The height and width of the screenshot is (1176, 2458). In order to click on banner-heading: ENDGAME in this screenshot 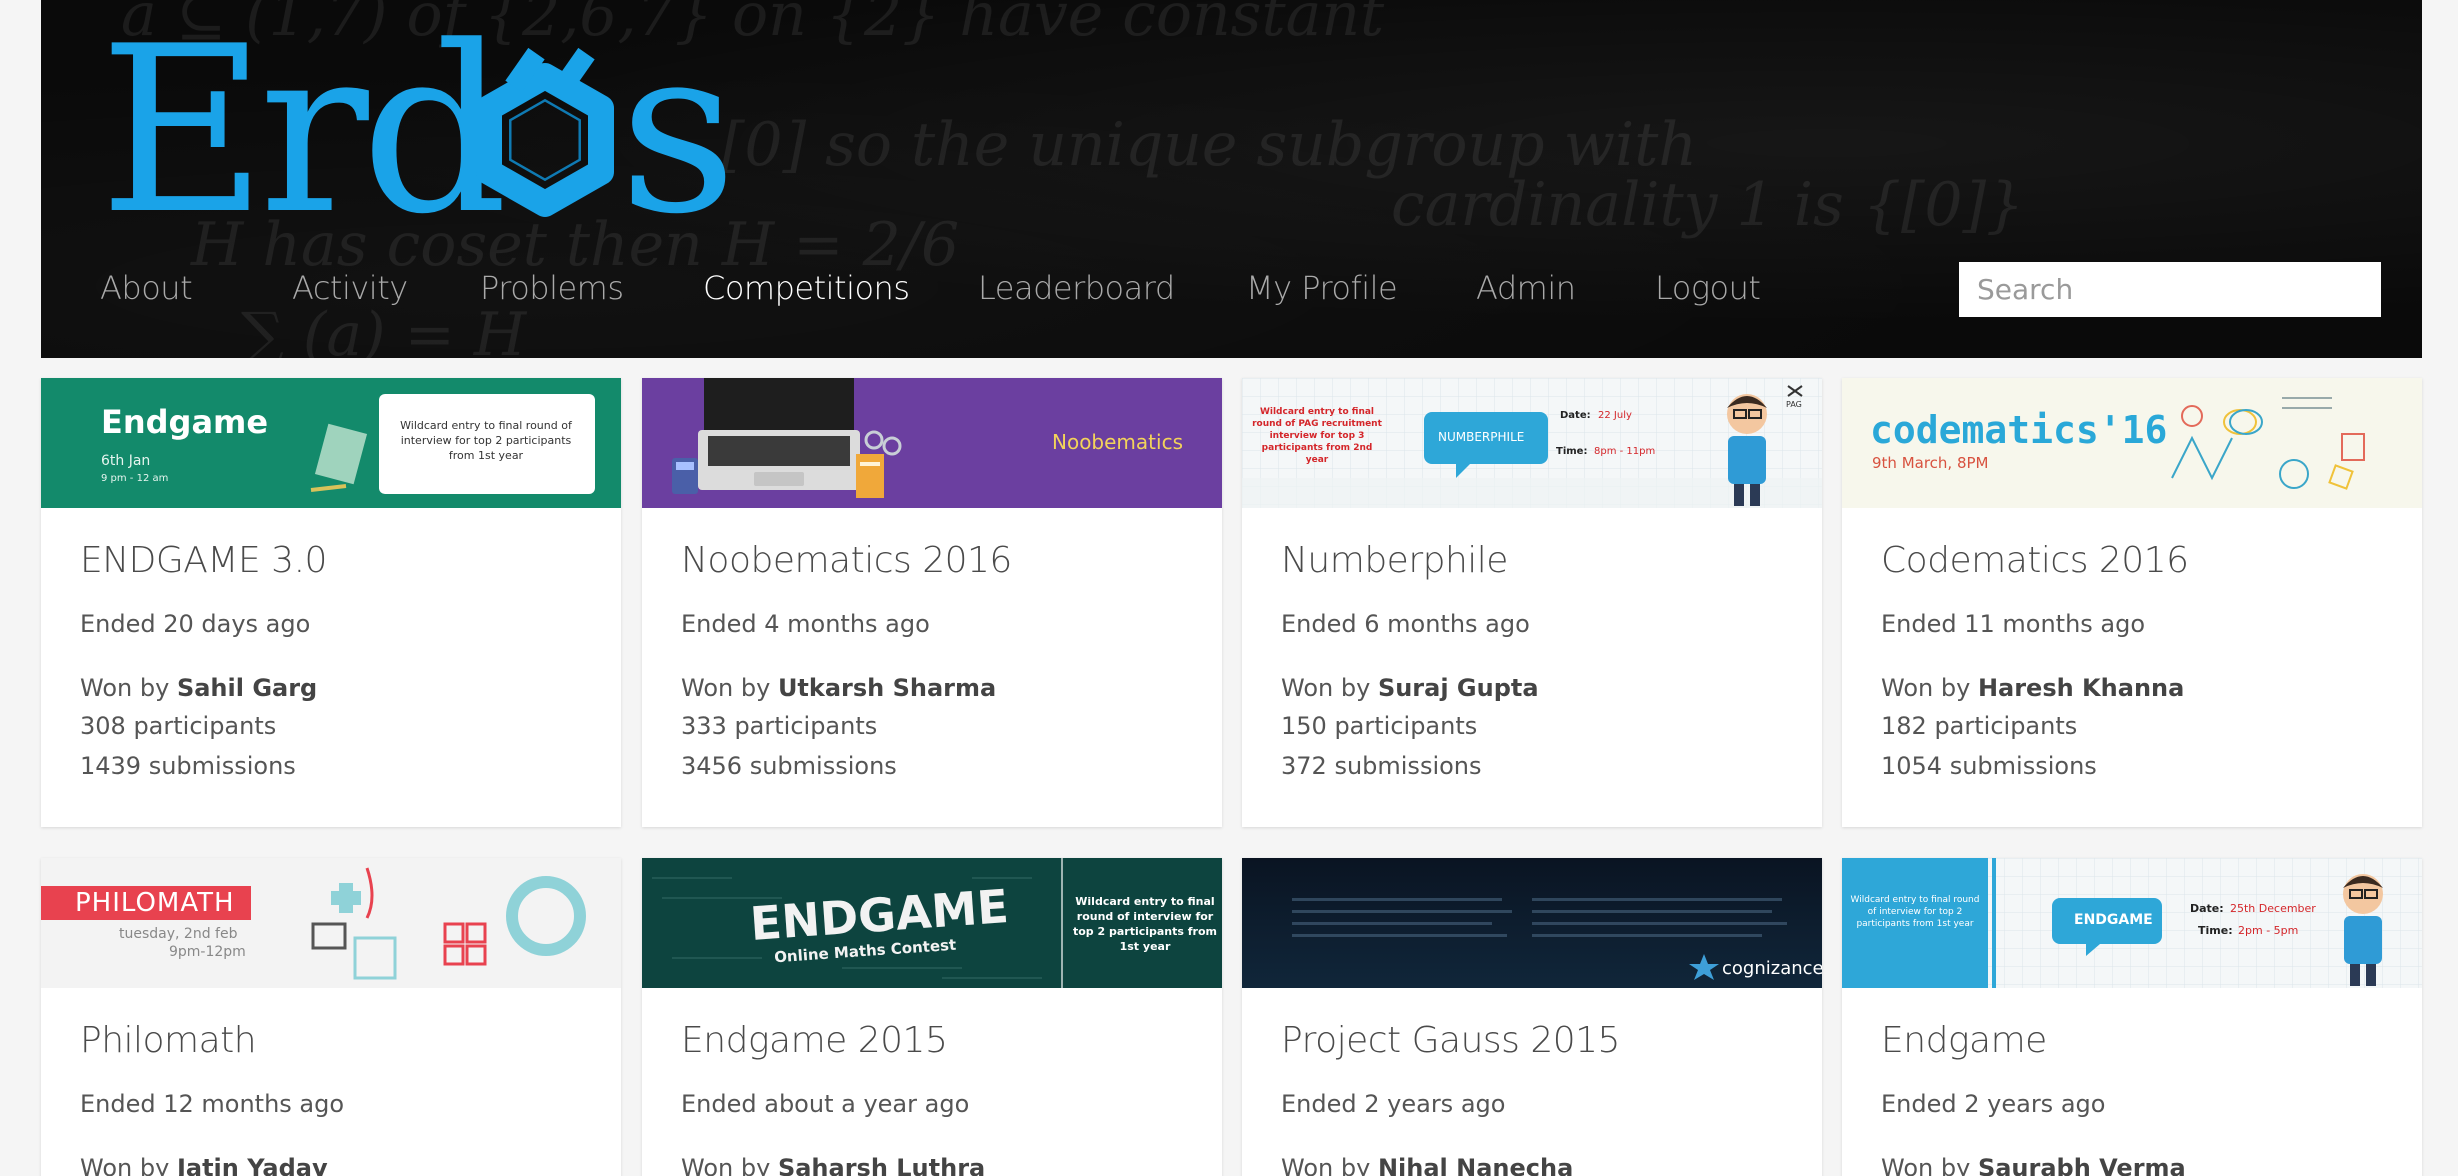, I will do `click(2113, 920)`.